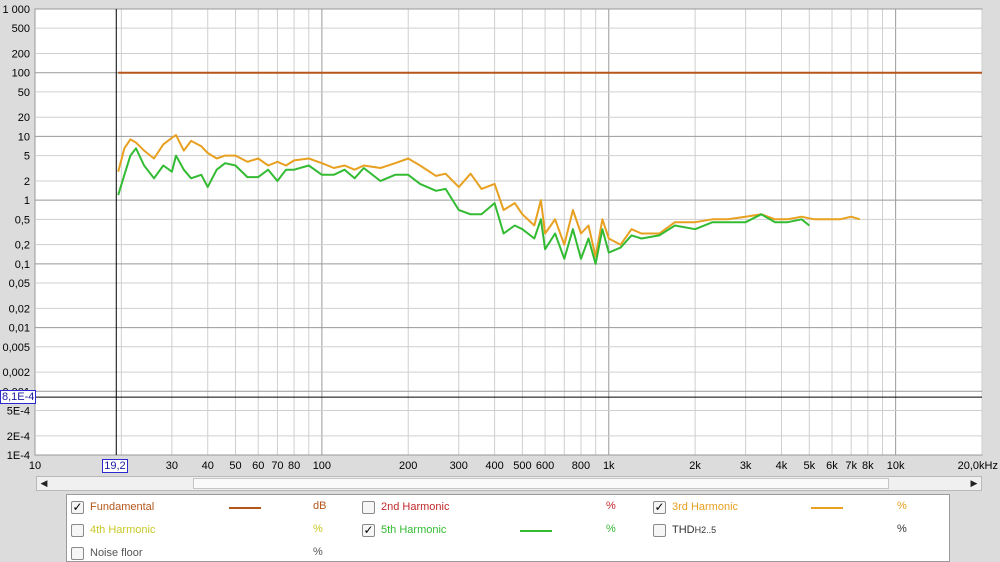 Image resolution: width=1000 pixels, height=562 pixels. I want to click on y-tick-label: 1 000, so click(16, 10).